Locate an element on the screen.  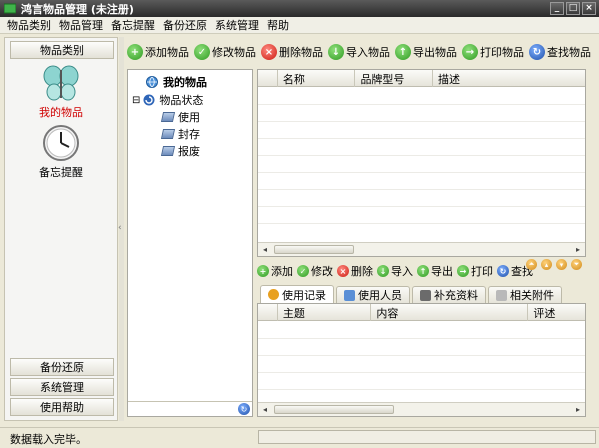
nav-item-my-items: 我的物品 is located at coordinates (61, 92).